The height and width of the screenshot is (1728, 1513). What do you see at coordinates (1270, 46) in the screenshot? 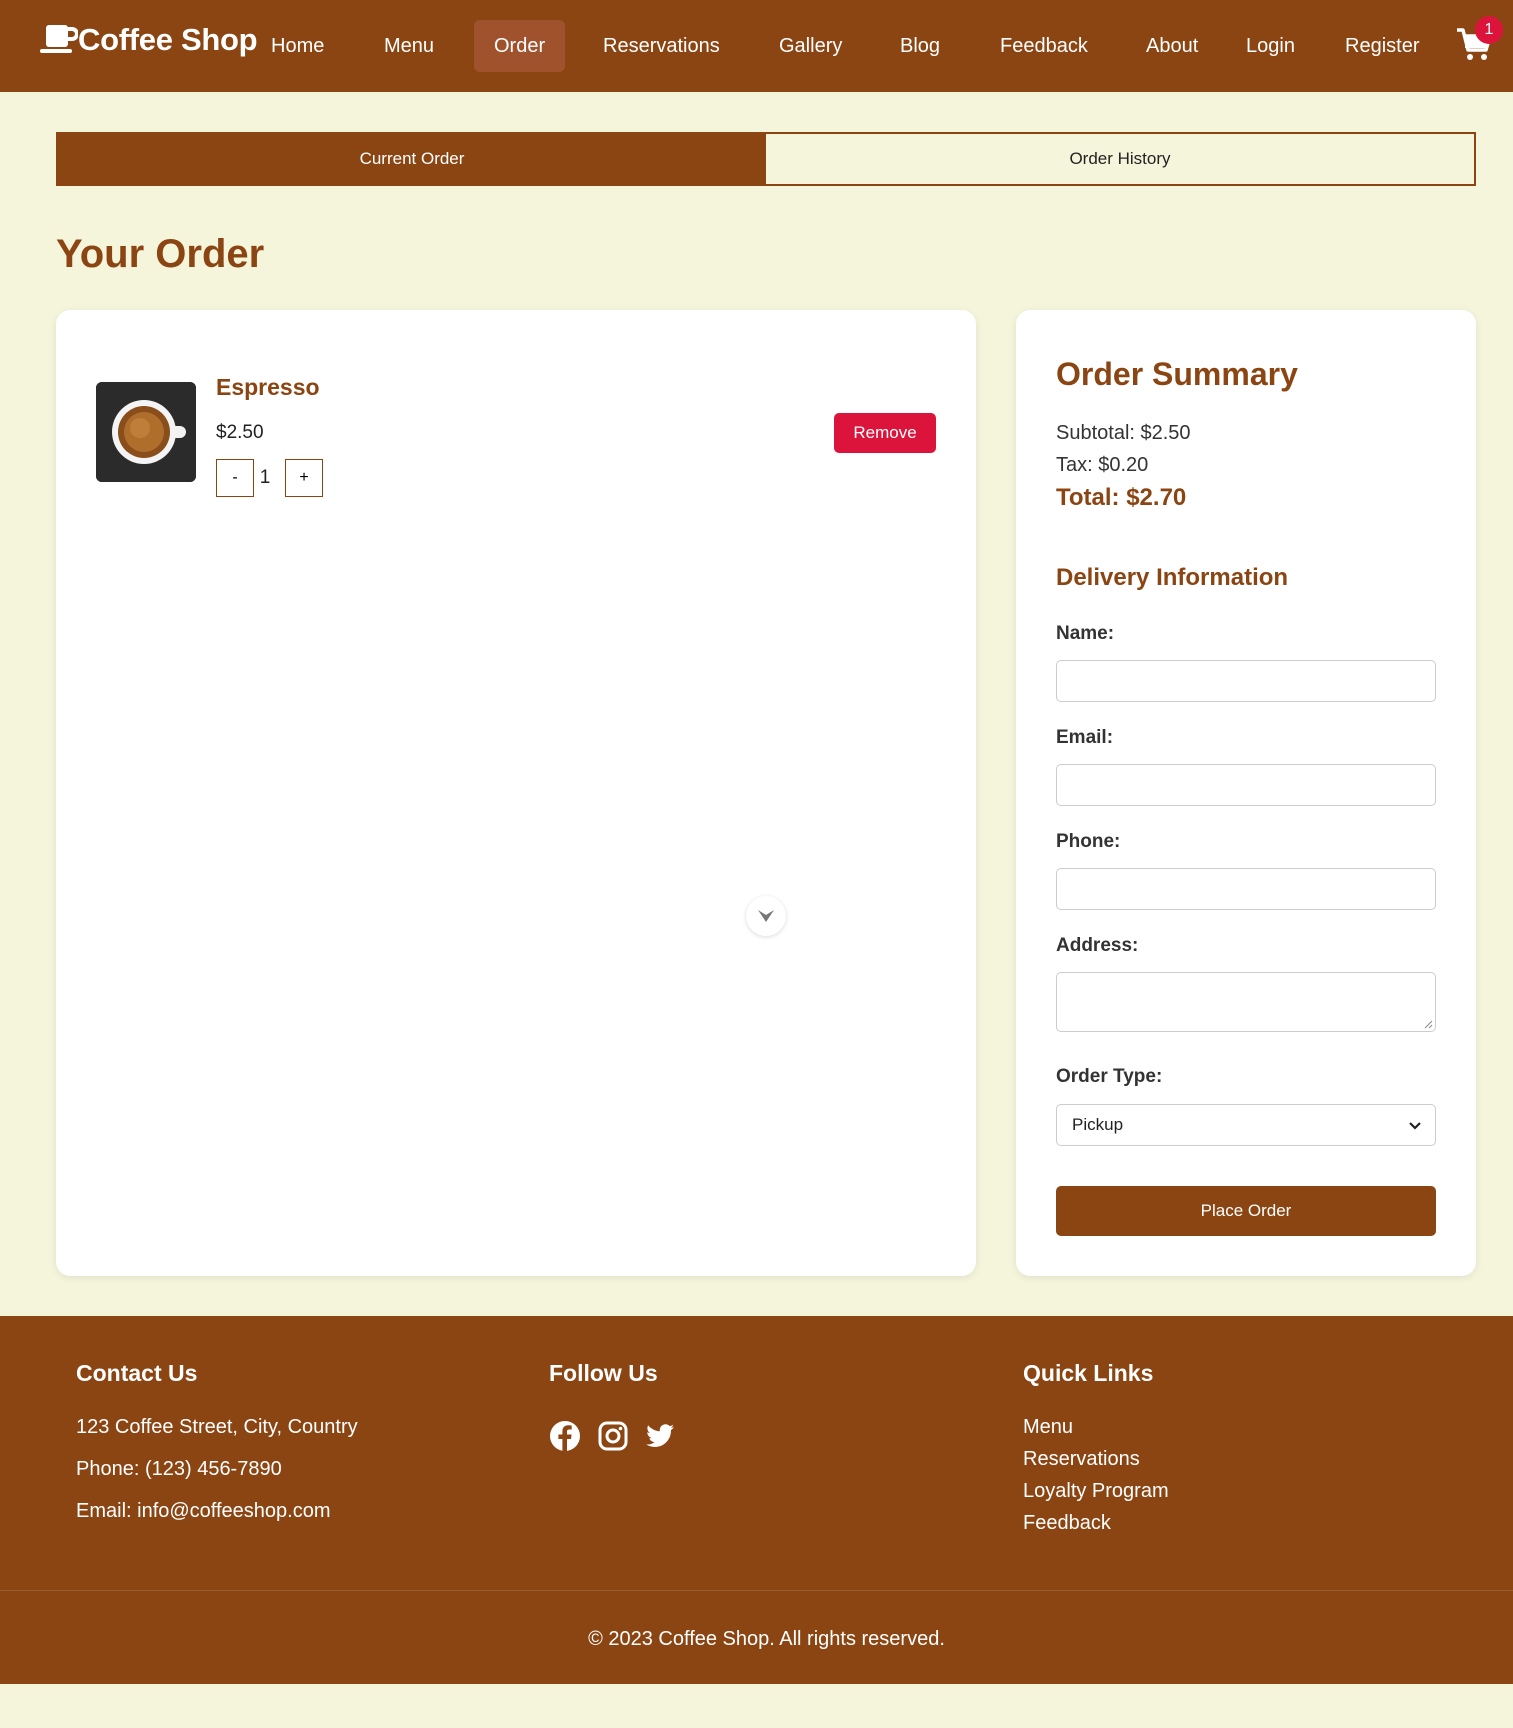
I see `nav-login: Login` at bounding box center [1270, 46].